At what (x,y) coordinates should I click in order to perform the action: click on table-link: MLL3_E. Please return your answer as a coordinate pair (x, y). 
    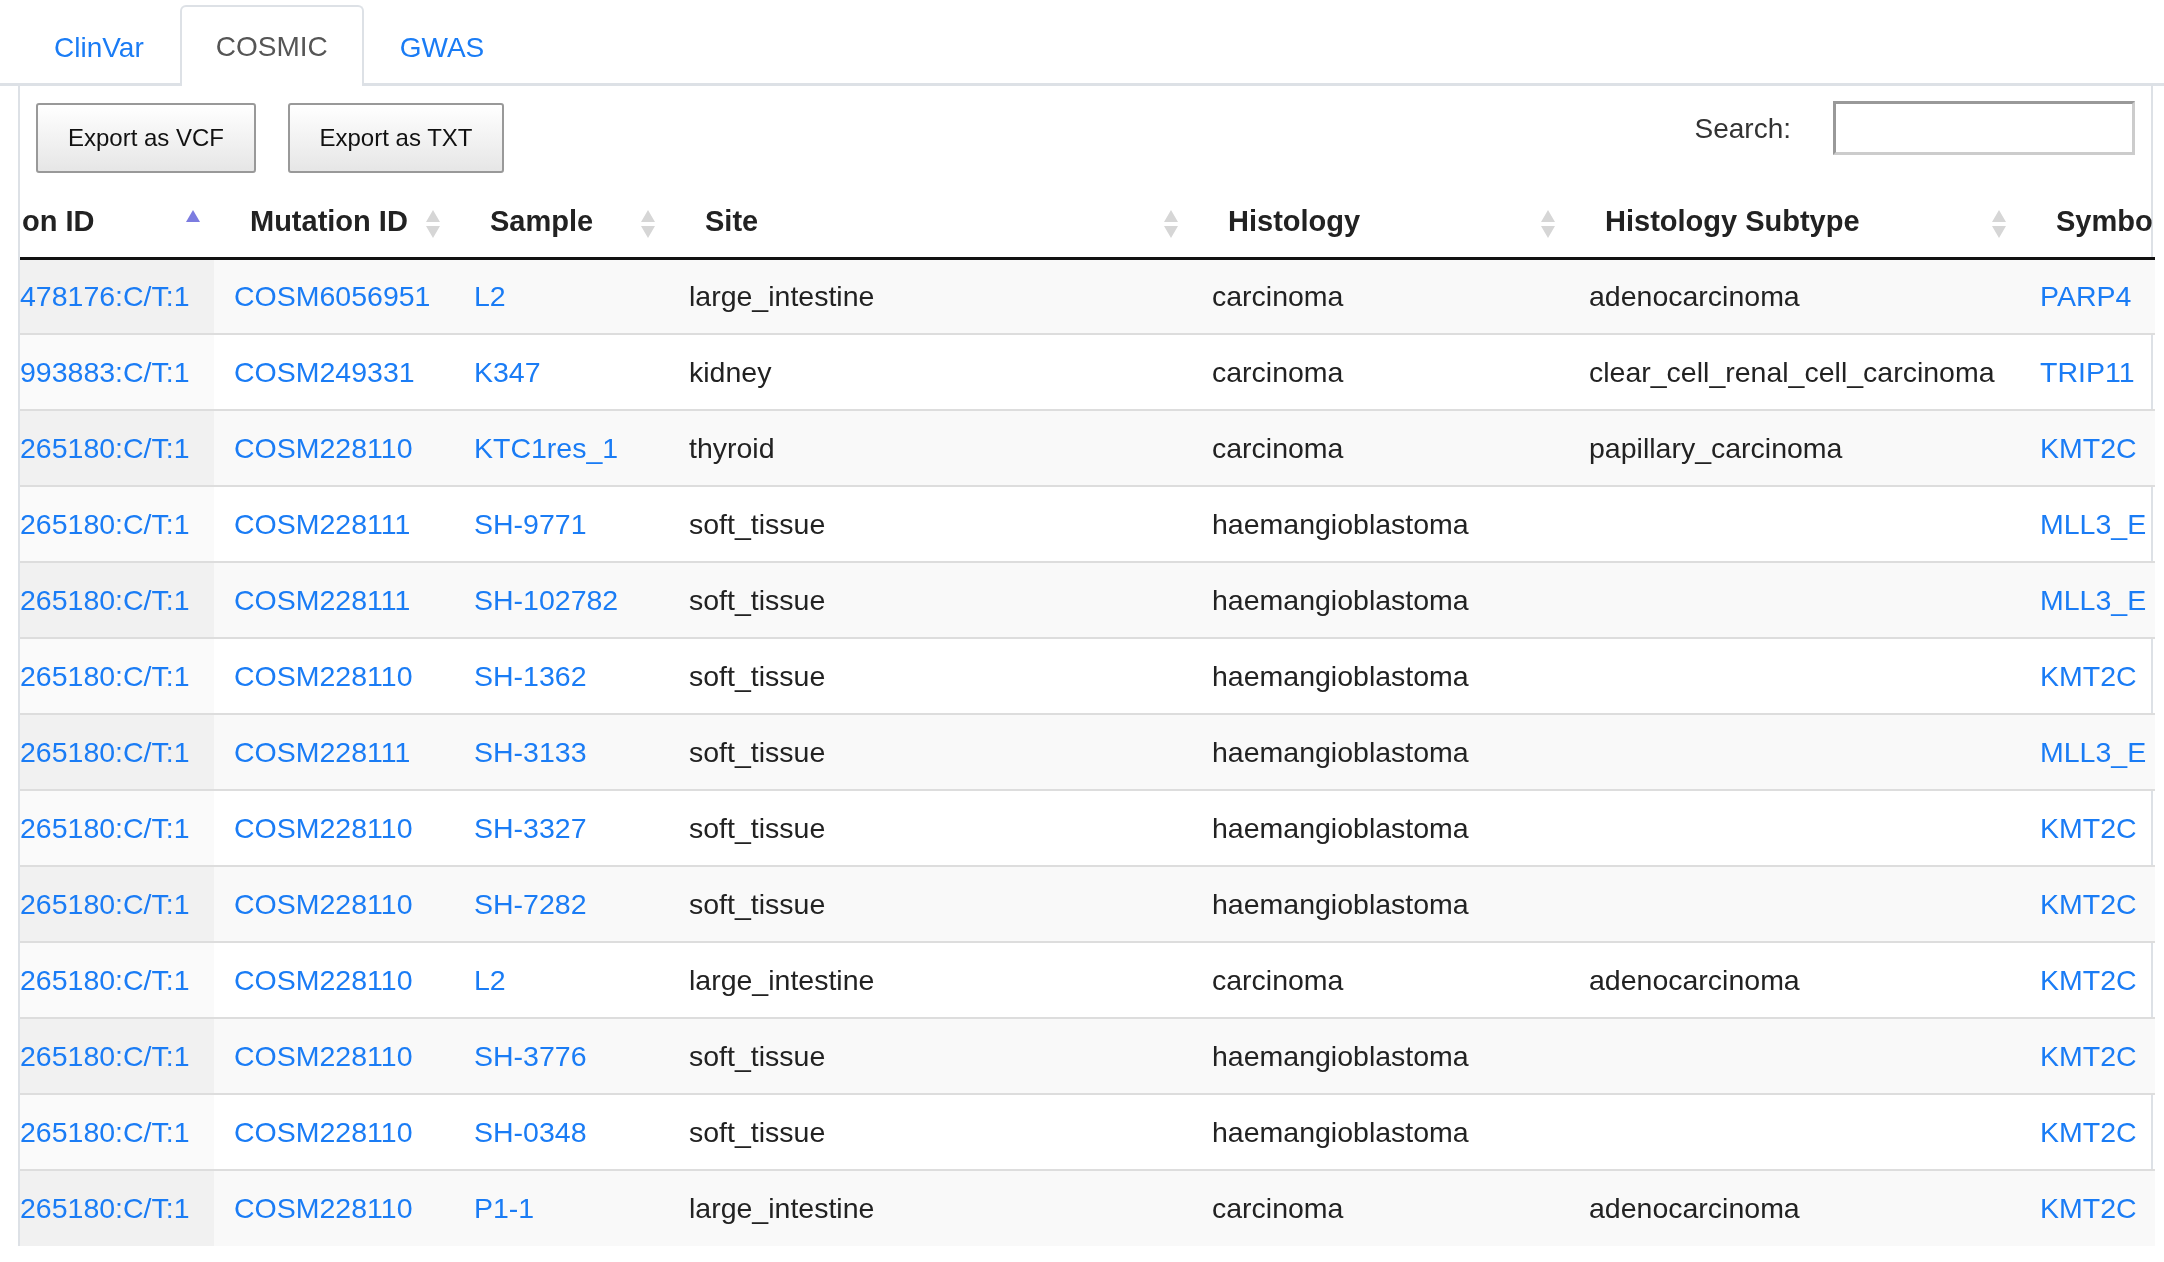
    Looking at the image, I should click on (2093, 523).